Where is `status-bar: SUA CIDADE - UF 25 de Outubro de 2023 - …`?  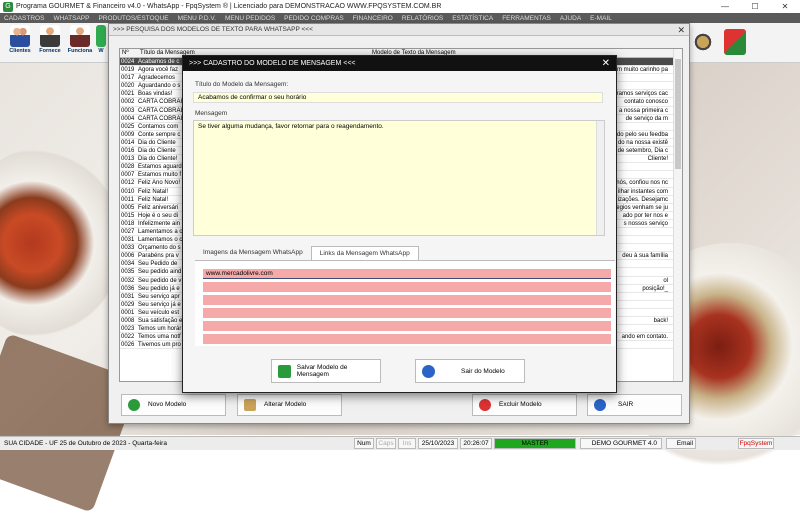 status-bar: SUA CIDADE - UF 25 de Outubro de 2023 - … is located at coordinates (400, 443).